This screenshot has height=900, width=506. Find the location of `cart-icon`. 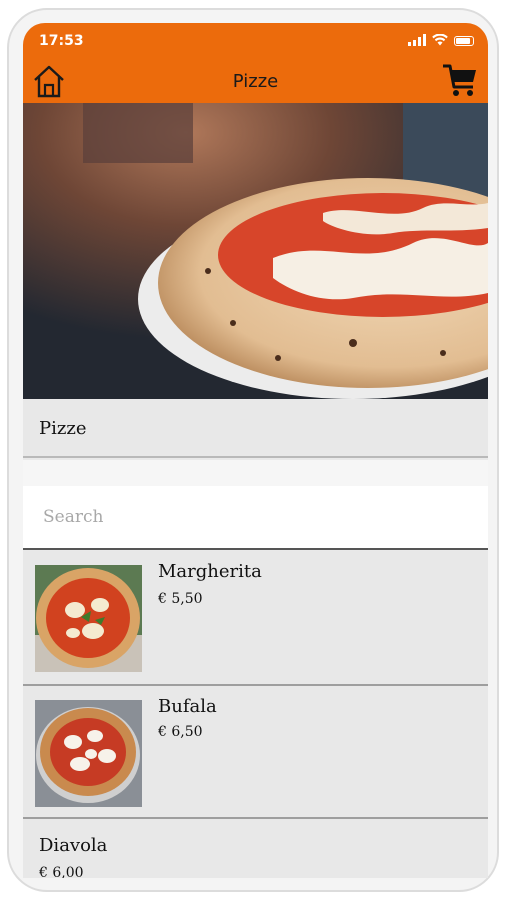

cart-icon is located at coordinates (460, 80).